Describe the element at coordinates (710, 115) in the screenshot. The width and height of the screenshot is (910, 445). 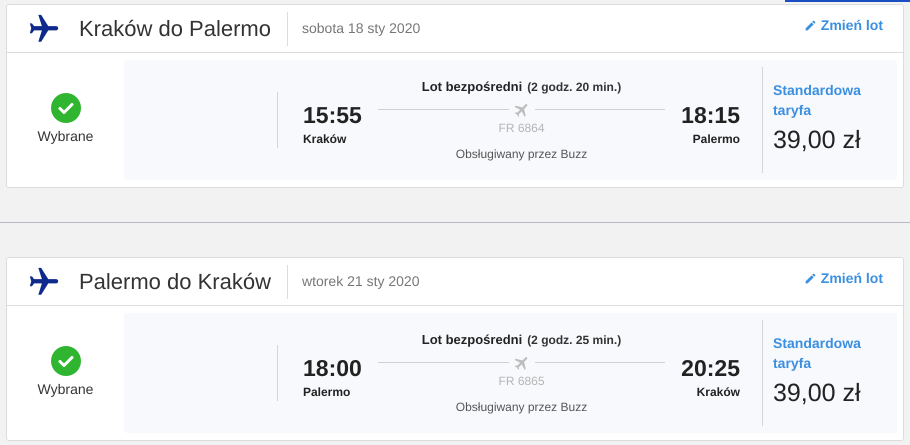
I see `arrival-time: 18:15` at that location.